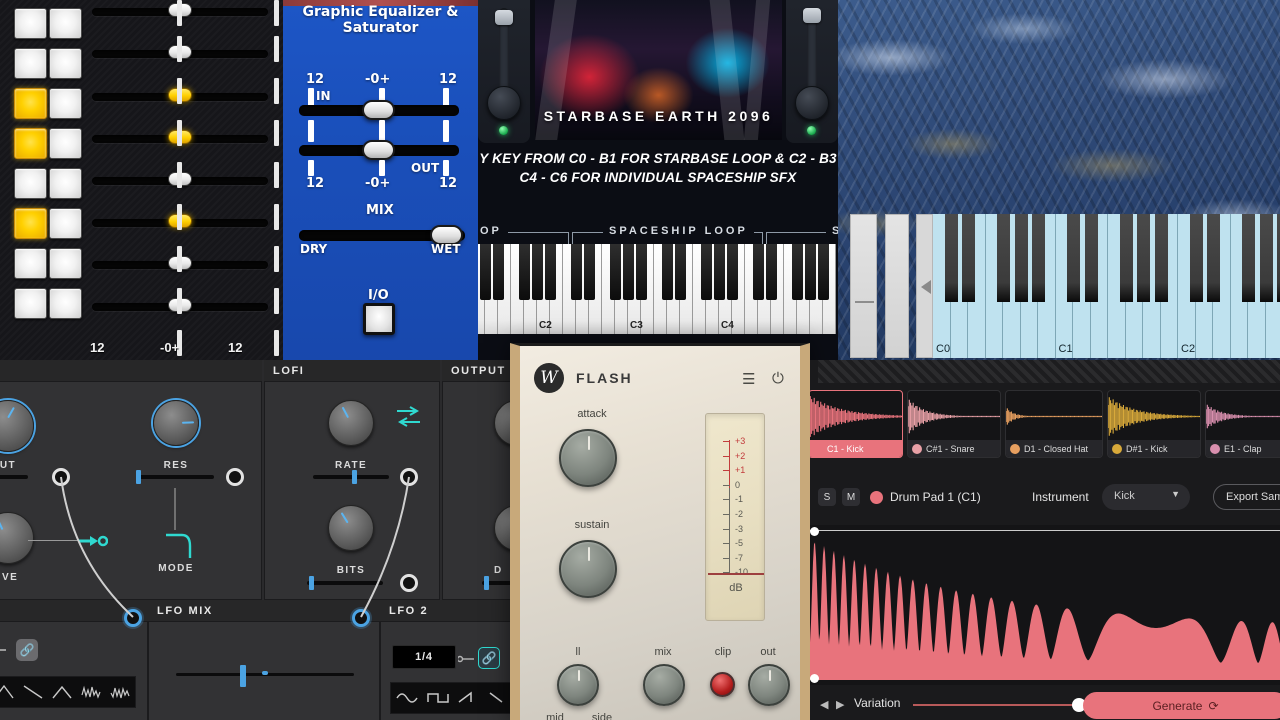 This screenshot has width=1280, height=720. Describe the element at coordinates (814, 678) in the screenshot. I see `waveform-start-handle-bottom` at that location.